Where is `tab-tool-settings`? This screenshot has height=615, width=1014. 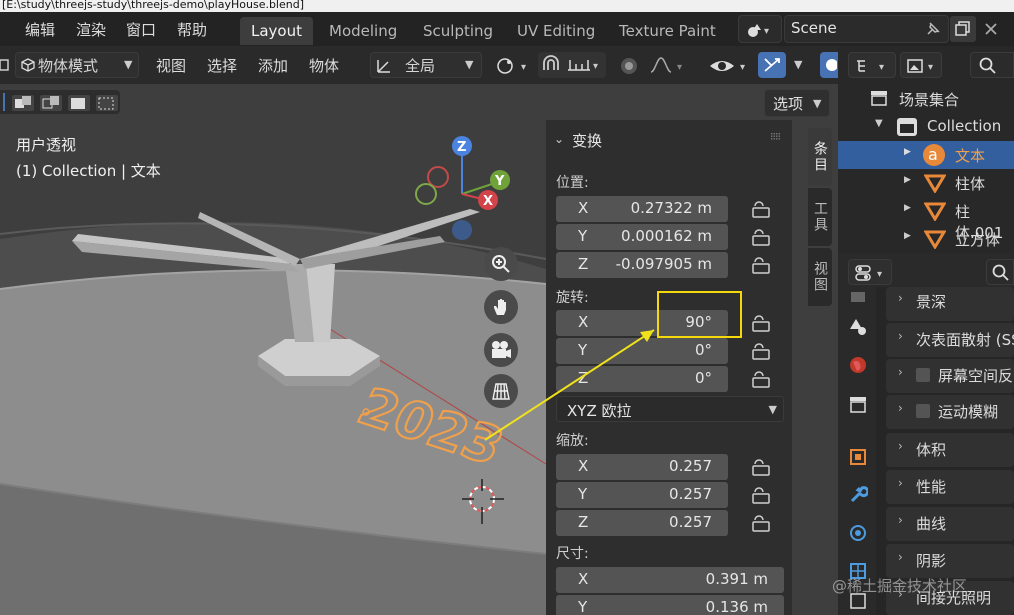
tab-tool-settings is located at coordinates (858, 297).